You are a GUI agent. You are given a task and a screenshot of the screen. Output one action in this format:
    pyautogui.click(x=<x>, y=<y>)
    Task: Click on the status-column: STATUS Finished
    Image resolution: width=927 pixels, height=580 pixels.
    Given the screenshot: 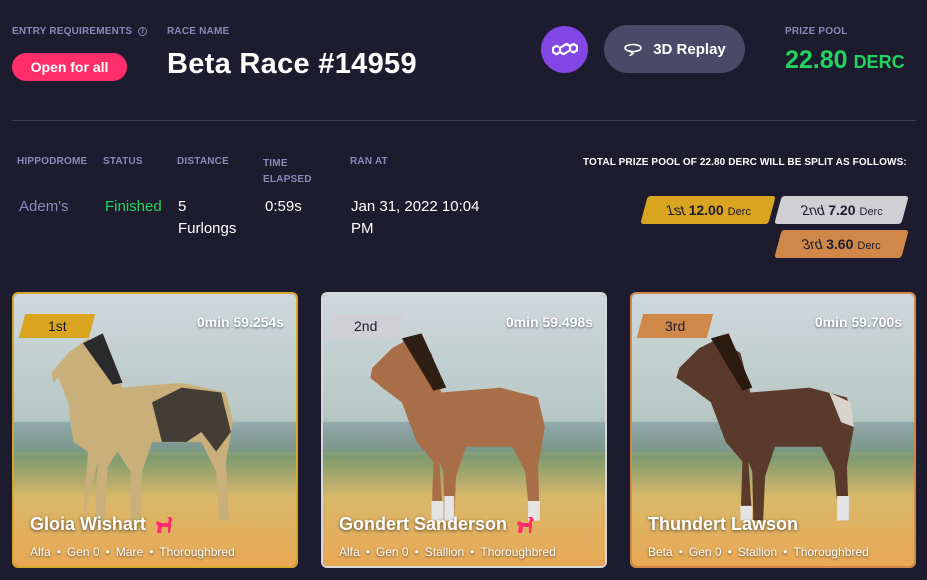 What is the action you would take?
    pyautogui.click(x=132, y=185)
    